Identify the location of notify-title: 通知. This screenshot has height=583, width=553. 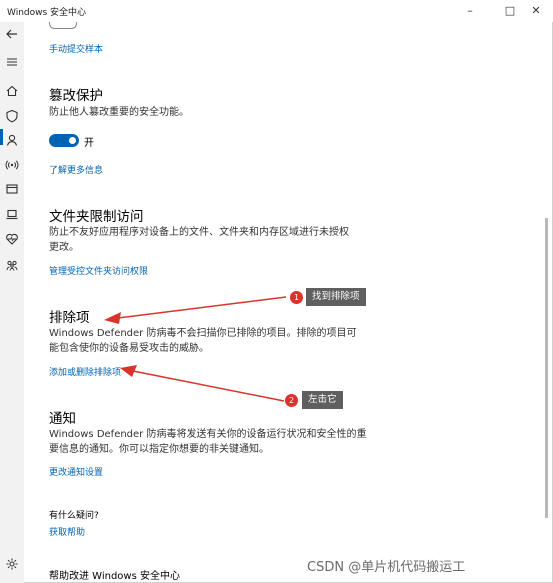
(62, 419).